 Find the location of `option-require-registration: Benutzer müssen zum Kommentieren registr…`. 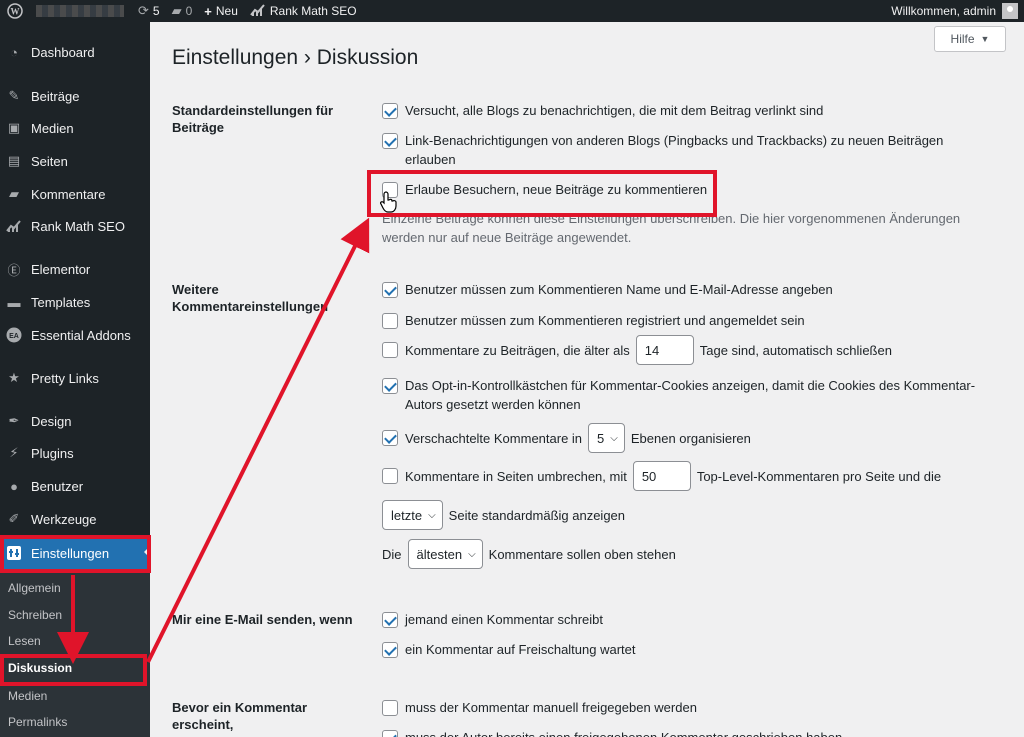

option-require-registration: Benutzer müssen zum Kommentieren registr… is located at coordinates (692, 320).